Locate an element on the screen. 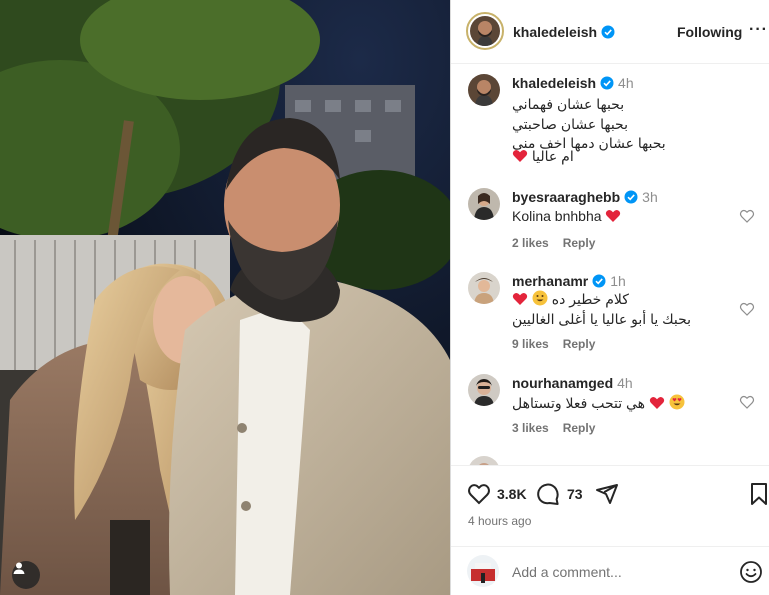 The width and height of the screenshot is (769, 595). comment-time: 3h is located at coordinates (650, 197).